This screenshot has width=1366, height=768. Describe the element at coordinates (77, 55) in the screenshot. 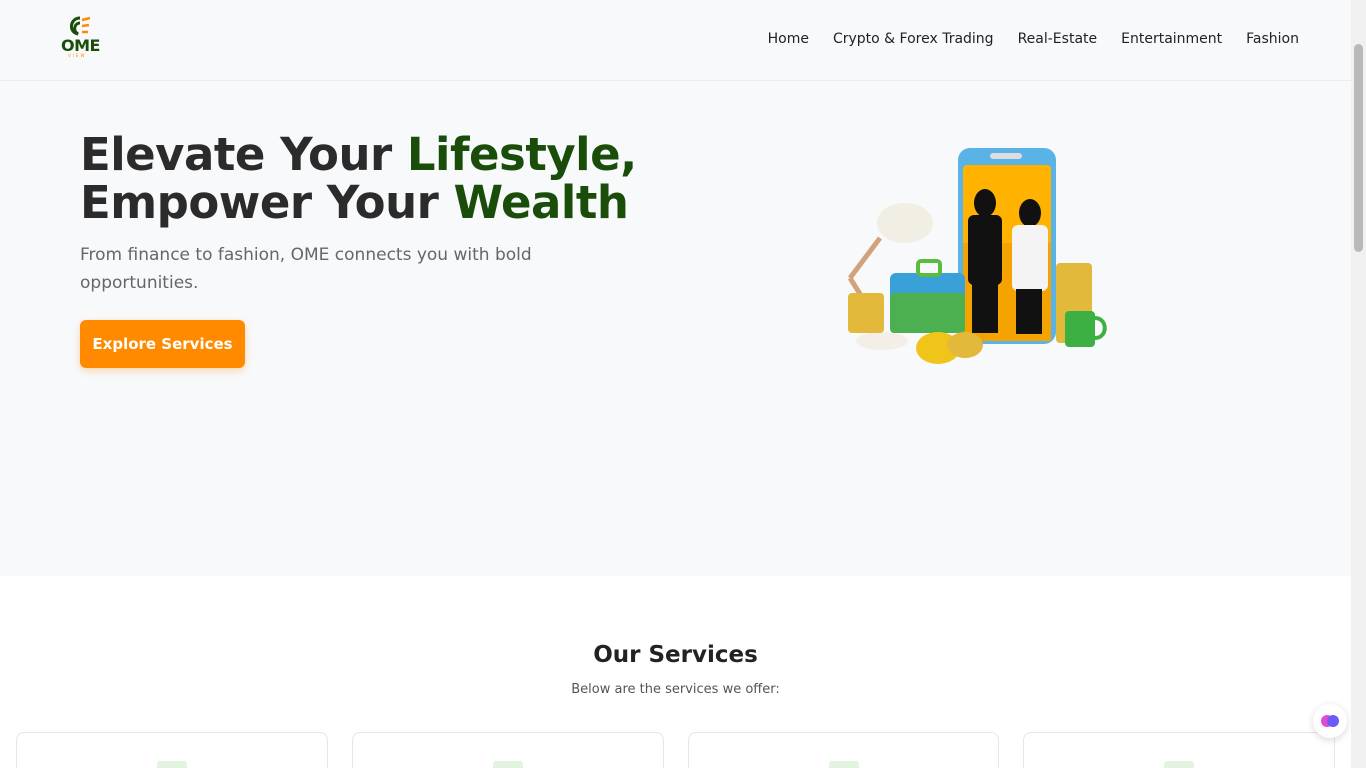

I see `logo-subtext: VIEW` at that location.